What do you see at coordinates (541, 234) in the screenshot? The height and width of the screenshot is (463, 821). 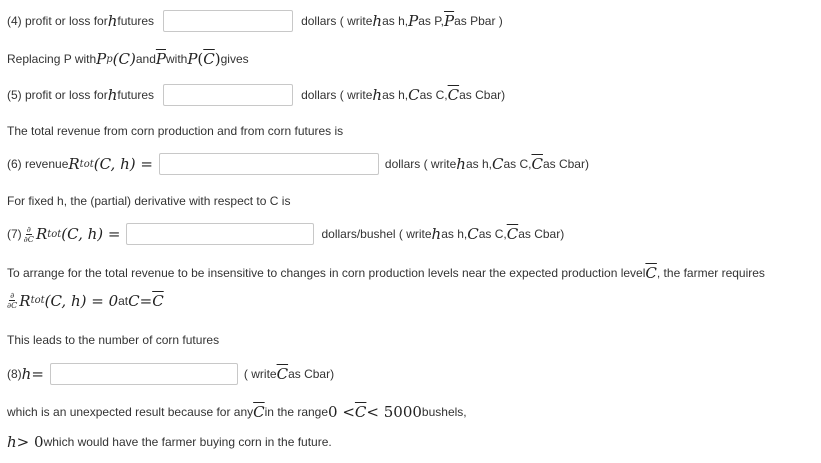 I see `q7-hint-tail: as Cbar)` at bounding box center [541, 234].